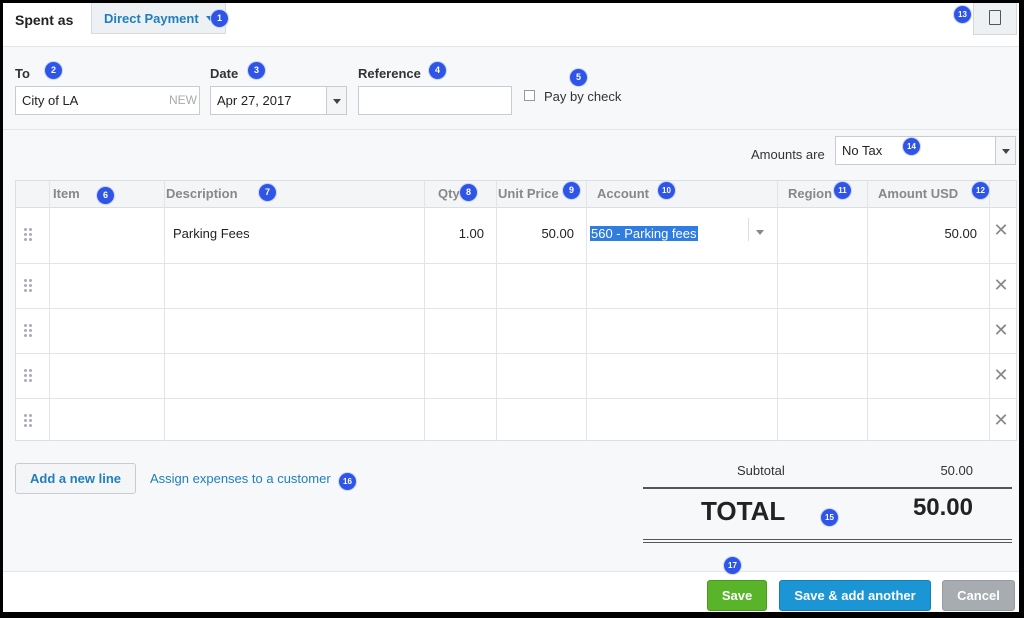 The width and height of the screenshot is (1024, 618). I want to click on totals-top-rule, so click(827, 488).